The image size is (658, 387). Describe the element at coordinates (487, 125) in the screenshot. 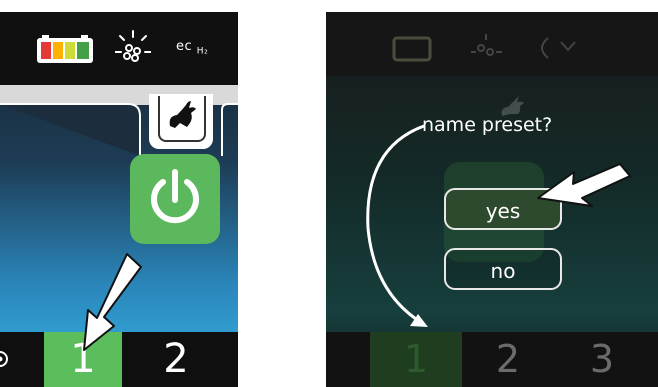

I see `name-preset-prompt: name preset?` at that location.